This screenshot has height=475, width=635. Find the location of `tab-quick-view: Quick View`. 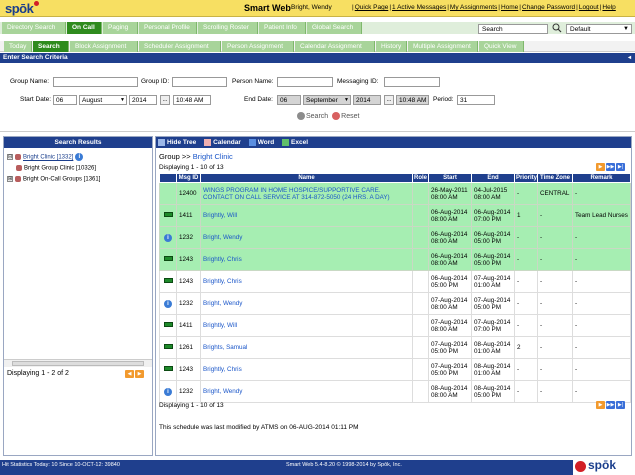

tab-quick-view: Quick View is located at coordinates (501, 46).